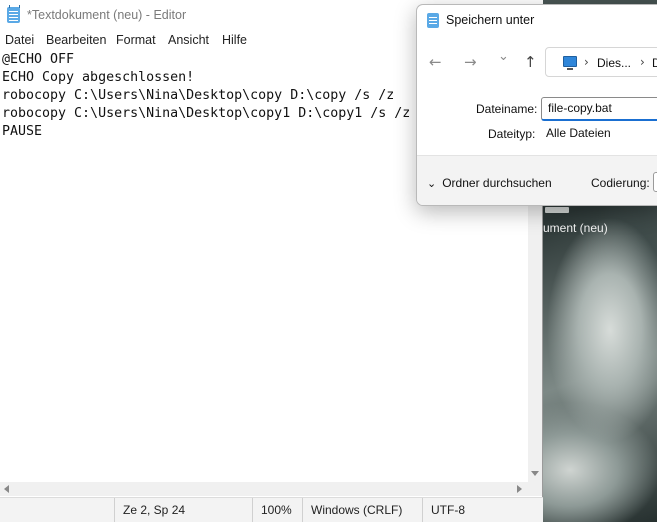 This screenshot has height=522, width=657. What do you see at coordinates (654, 63) in the screenshot?
I see `breadcrumb-drive: D` at bounding box center [654, 63].